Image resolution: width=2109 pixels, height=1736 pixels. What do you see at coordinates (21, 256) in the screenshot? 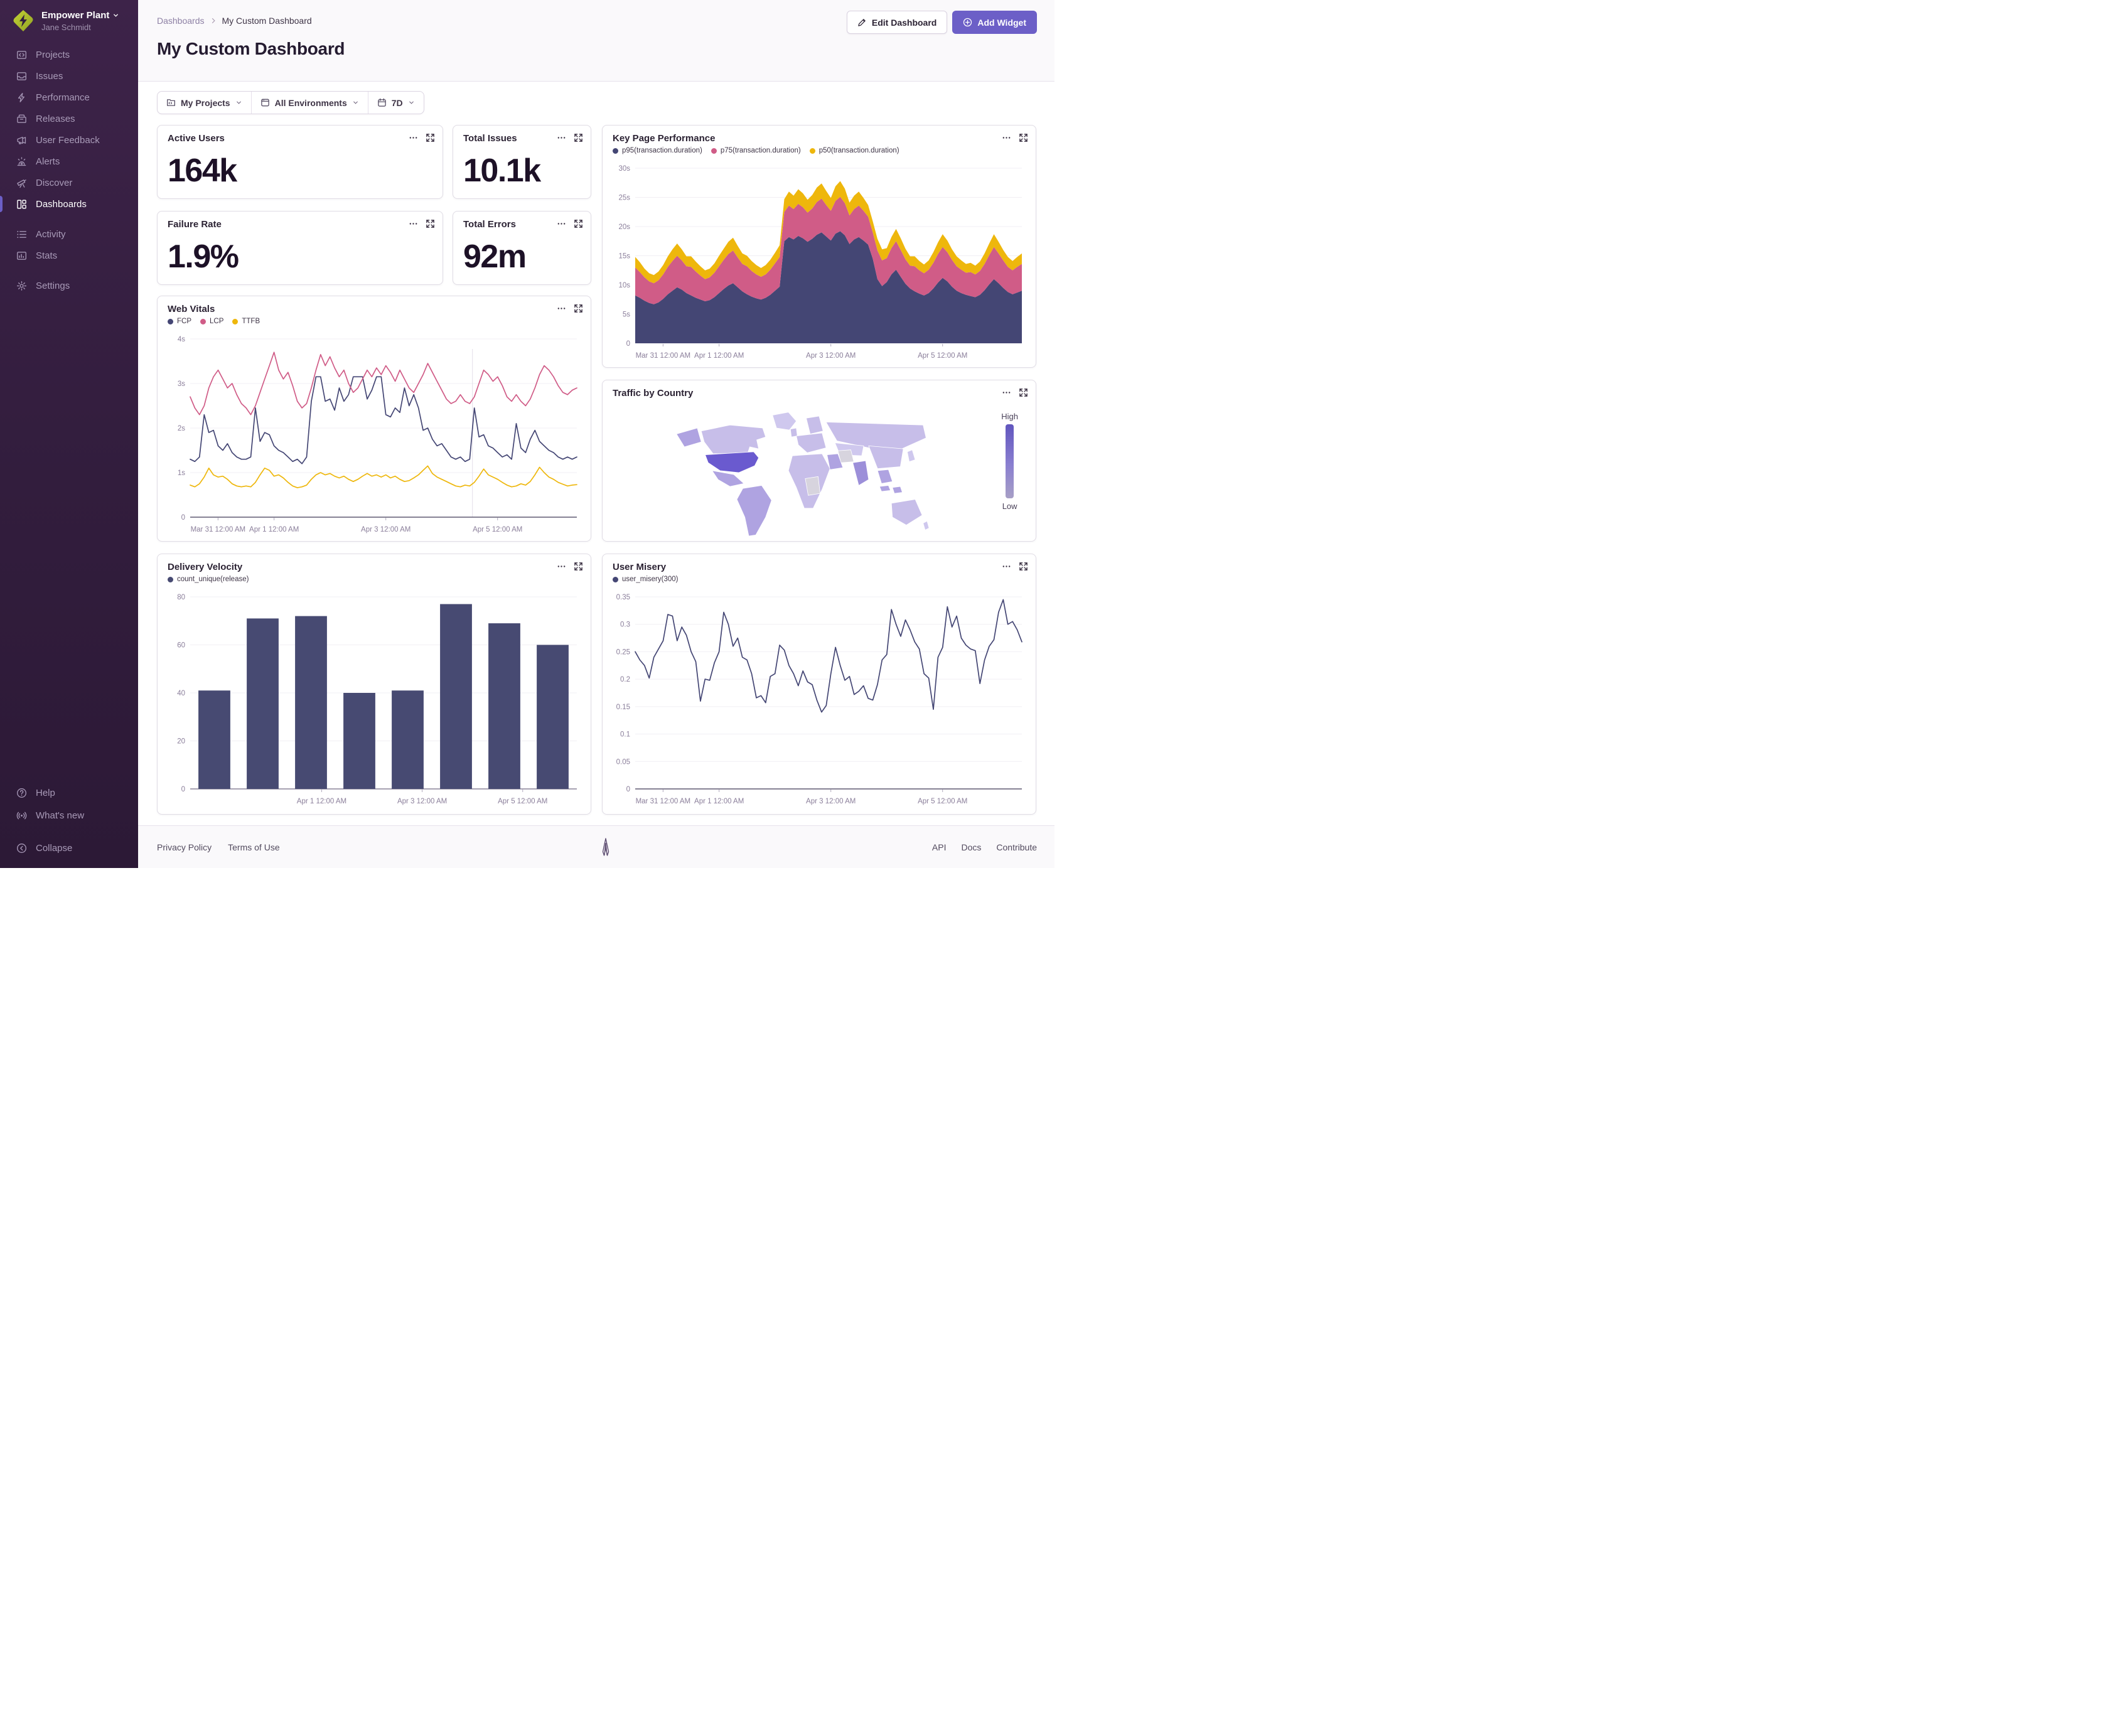
I see `stats-icon` at bounding box center [21, 256].